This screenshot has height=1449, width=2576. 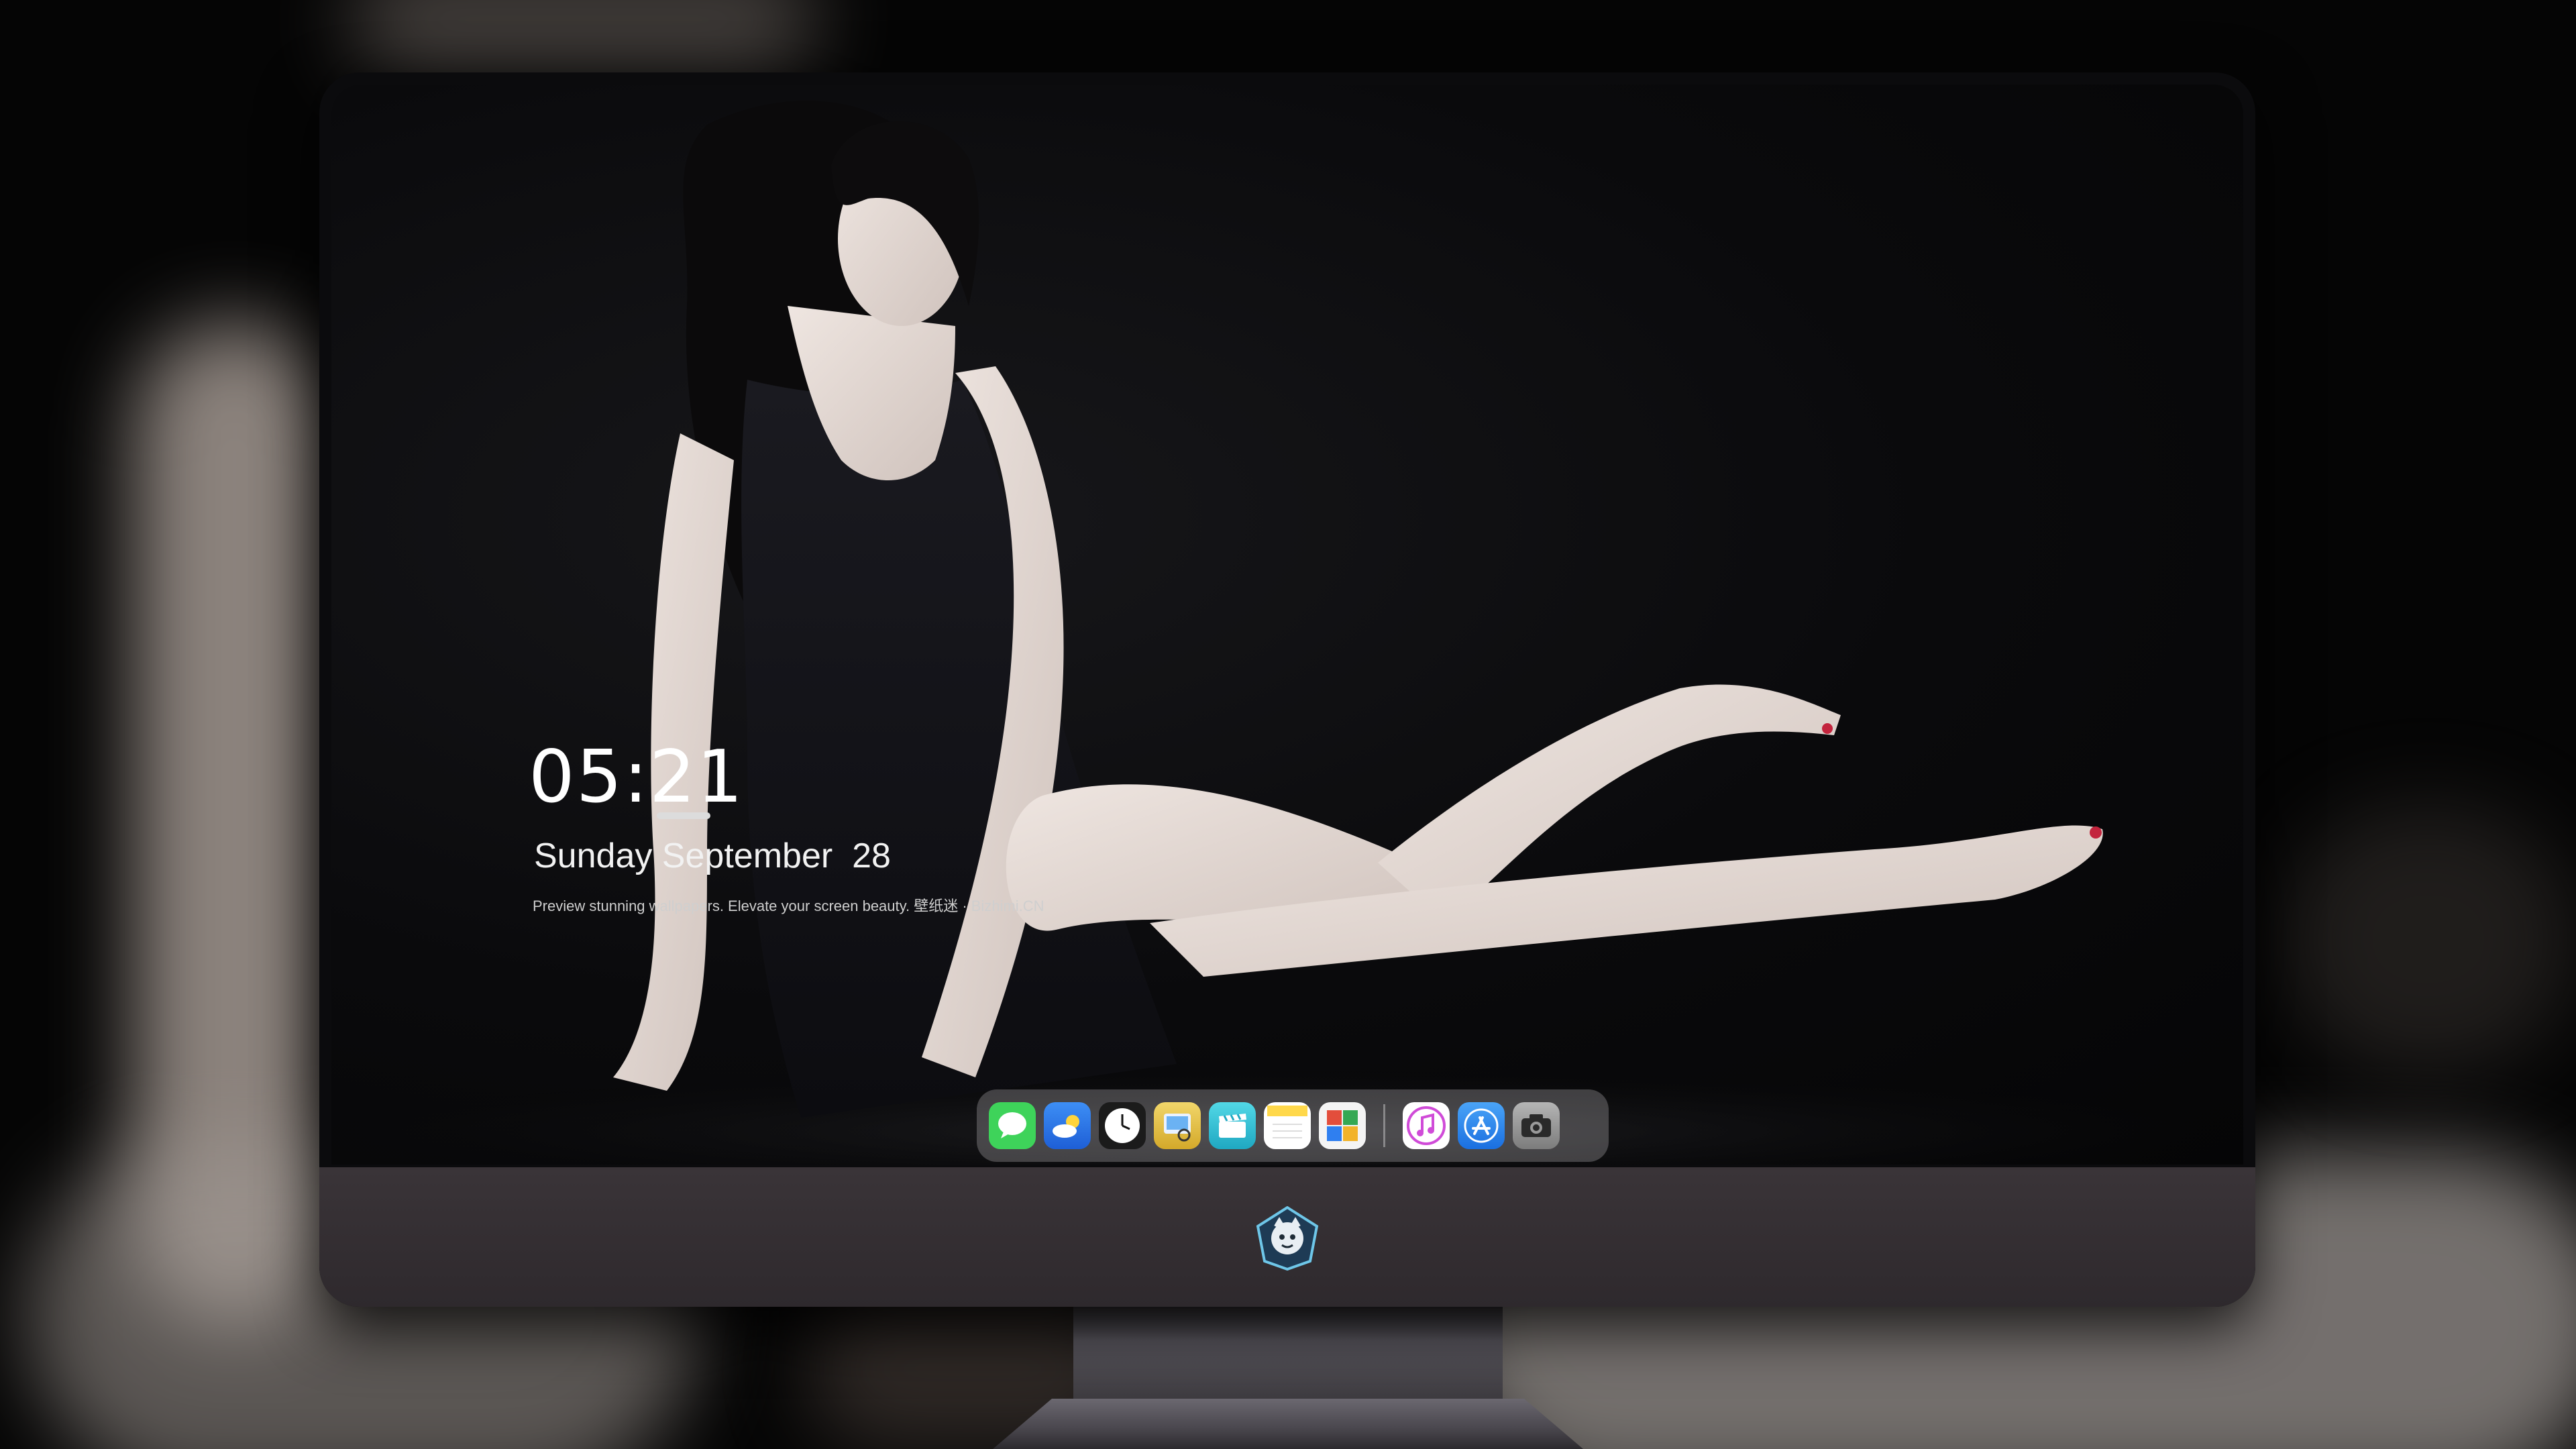 What do you see at coordinates (1288, 1424) in the screenshot?
I see `monitor-stand-foot` at bounding box center [1288, 1424].